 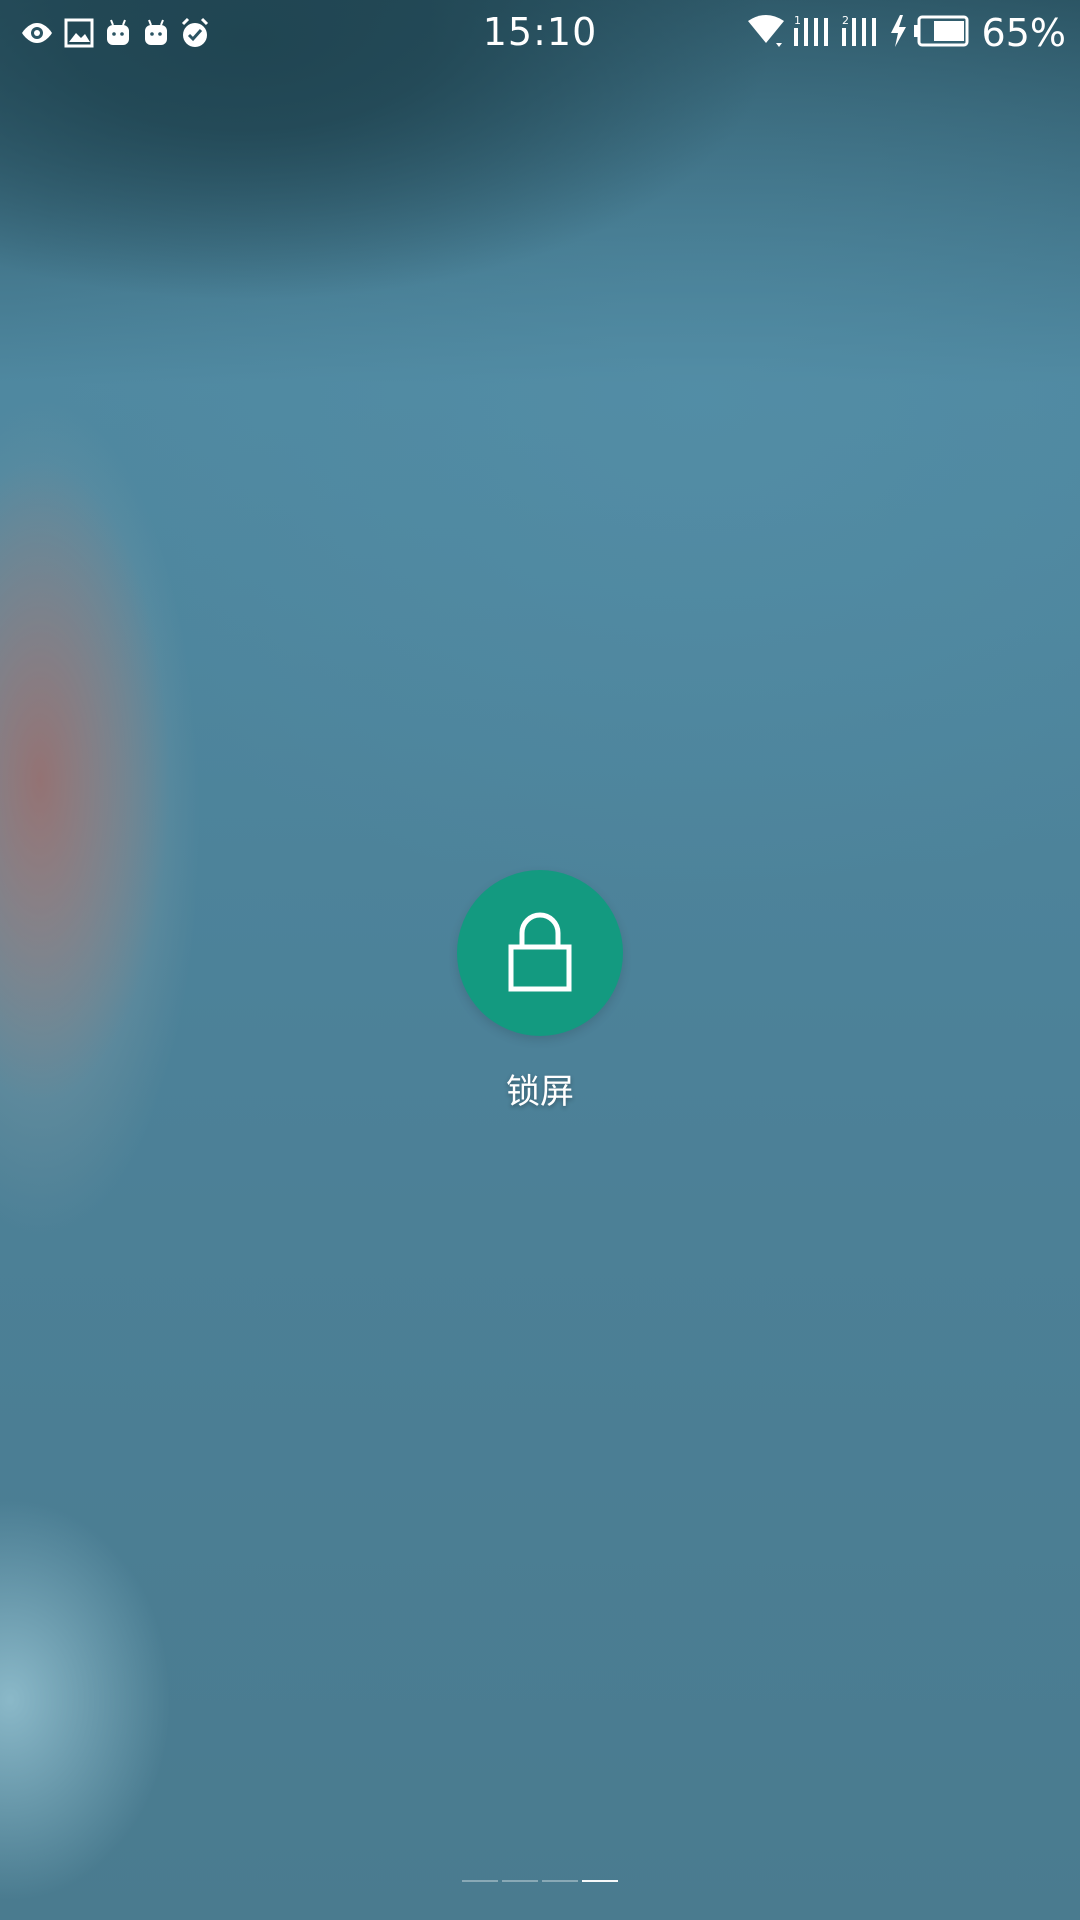 What do you see at coordinates (898, 33) in the screenshot?
I see `charging-icon` at bounding box center [898, 33].